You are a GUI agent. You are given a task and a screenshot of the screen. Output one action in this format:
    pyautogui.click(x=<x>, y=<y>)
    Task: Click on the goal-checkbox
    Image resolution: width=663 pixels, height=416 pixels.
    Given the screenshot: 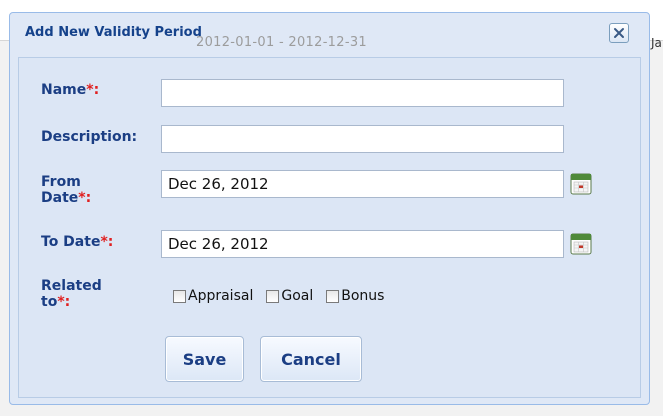 What is the action you would take?
    pyautogui.click(x=273, y=296)
    